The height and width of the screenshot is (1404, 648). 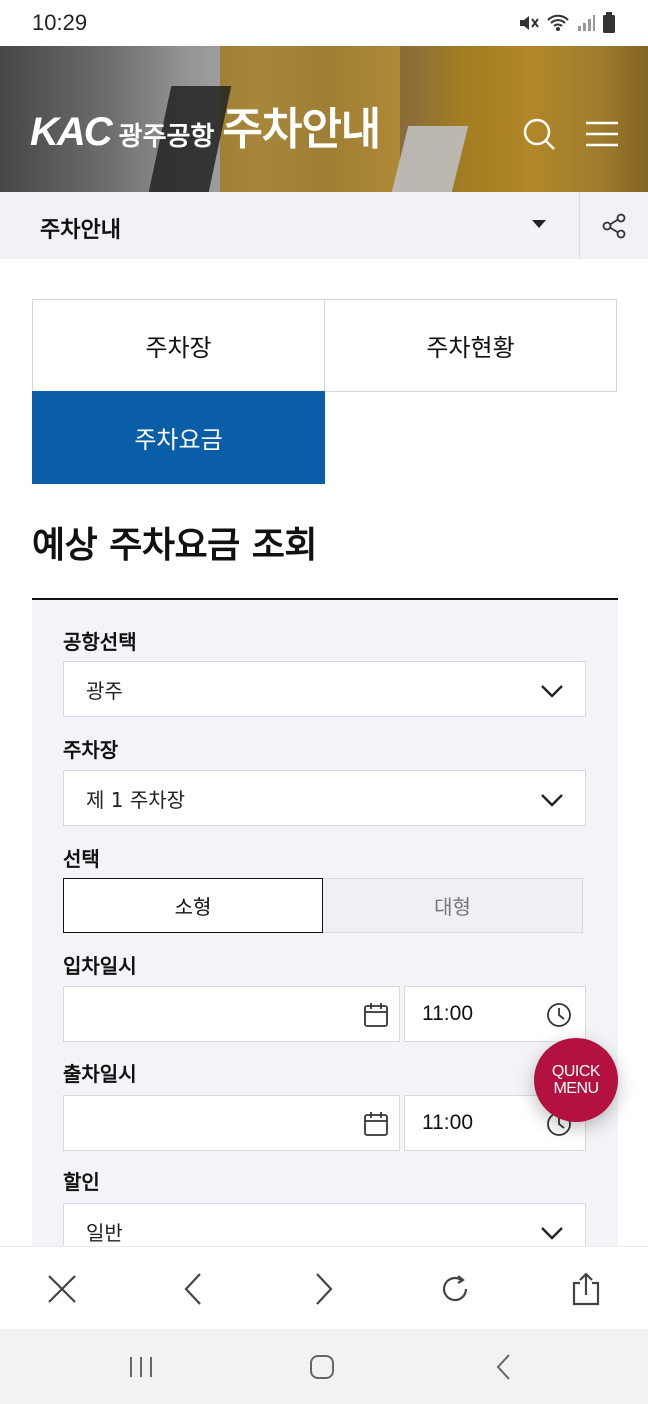 What do you see at coordinates (100, 642) in the screenshot?
I see `airport-label: 공항선택` at bounding box center [100, 642].